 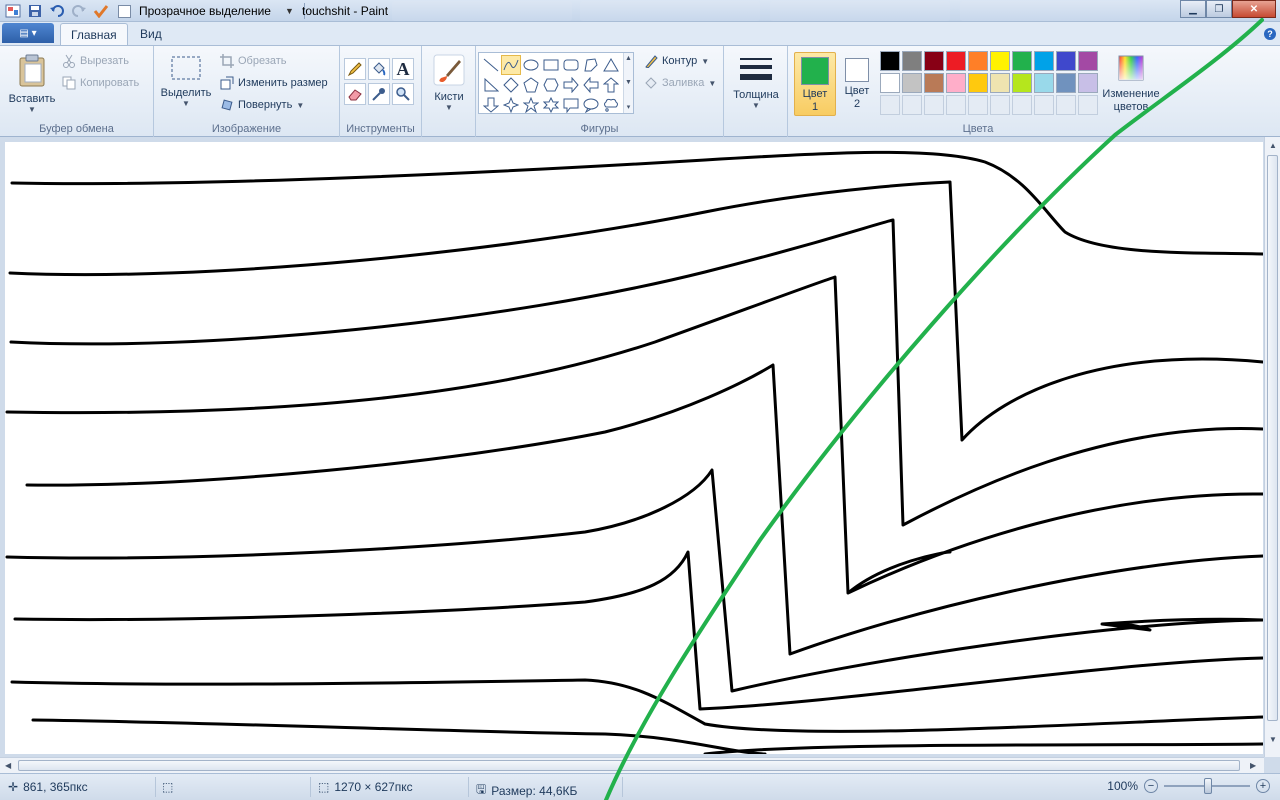 I want to click on crop-button: Обрезать, so click(x=253, y=61).